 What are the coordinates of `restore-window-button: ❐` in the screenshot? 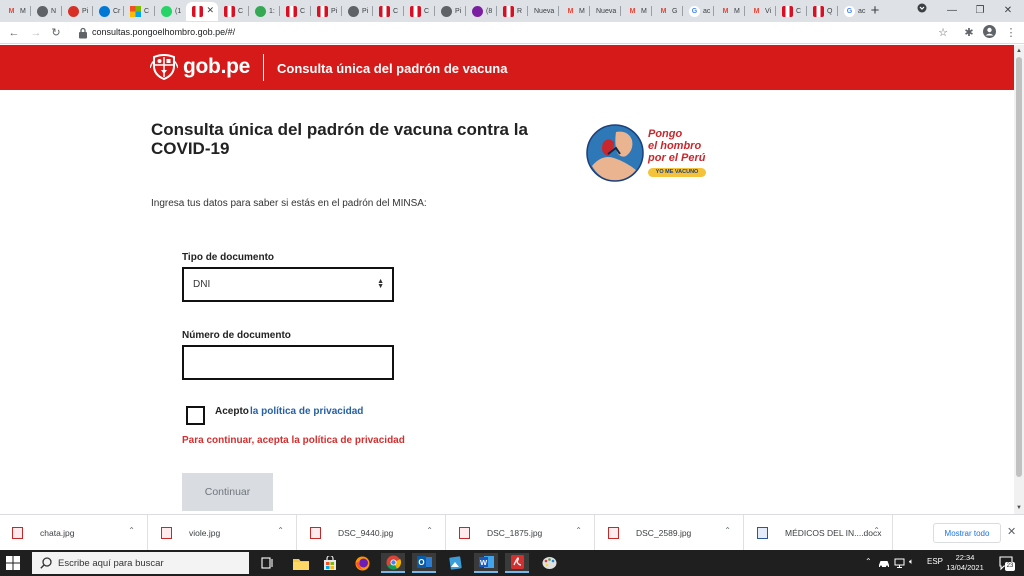 It's located at (980, 11).